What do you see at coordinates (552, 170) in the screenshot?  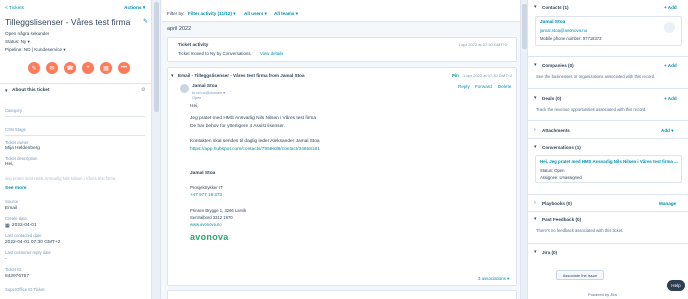 I see `conversation-status: Status: Open` at bounding box center [552, 170].